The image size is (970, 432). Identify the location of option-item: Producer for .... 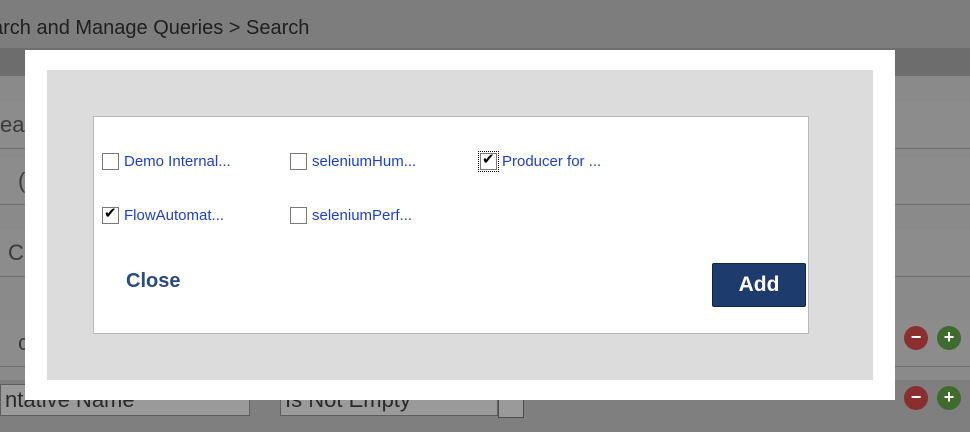
(540, 161).